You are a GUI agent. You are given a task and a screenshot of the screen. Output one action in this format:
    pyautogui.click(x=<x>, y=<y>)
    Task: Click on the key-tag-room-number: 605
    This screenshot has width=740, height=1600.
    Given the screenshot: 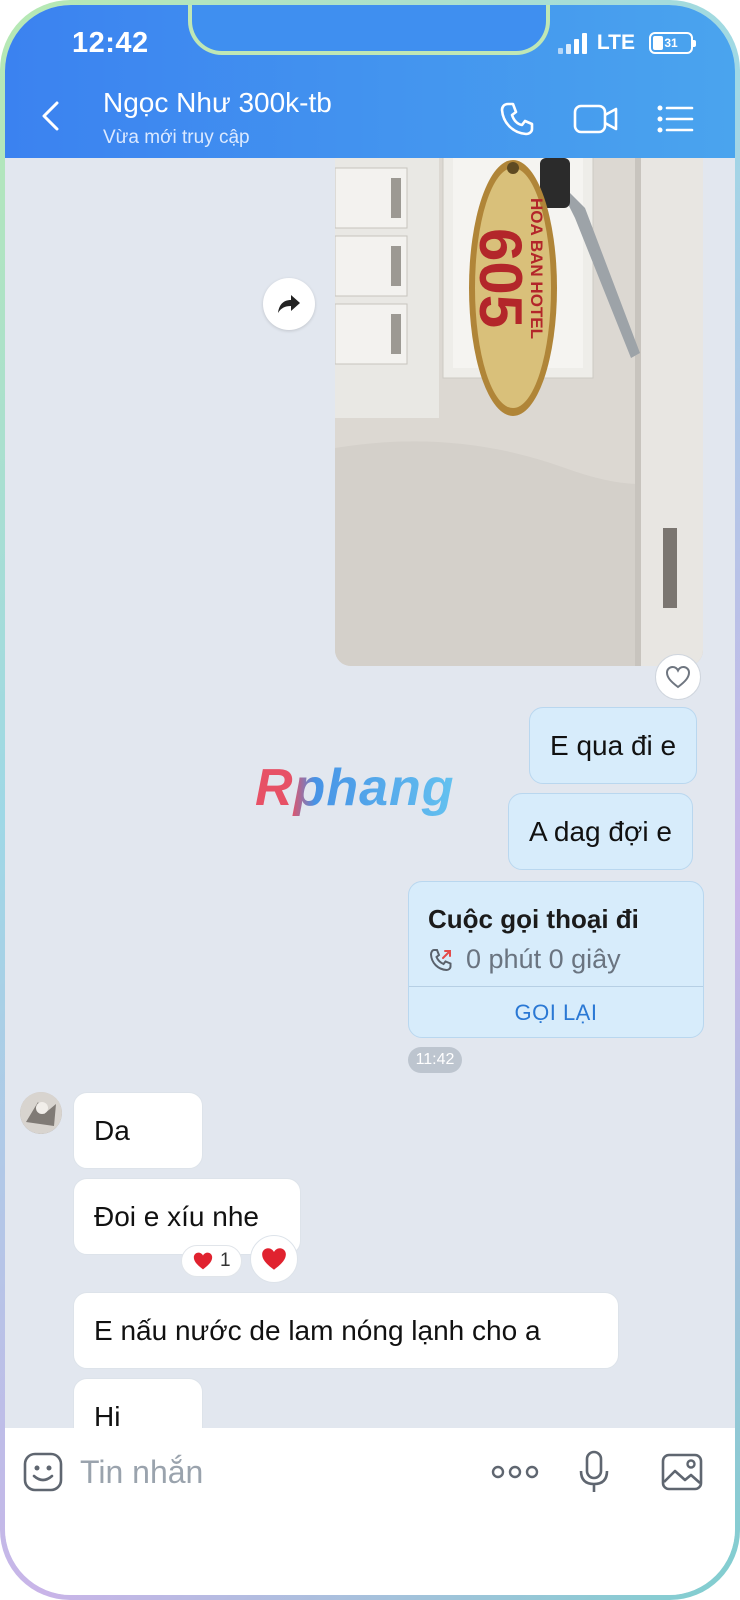 What is the action you would take?
    pyautogui.click(x=500, y=278)
    